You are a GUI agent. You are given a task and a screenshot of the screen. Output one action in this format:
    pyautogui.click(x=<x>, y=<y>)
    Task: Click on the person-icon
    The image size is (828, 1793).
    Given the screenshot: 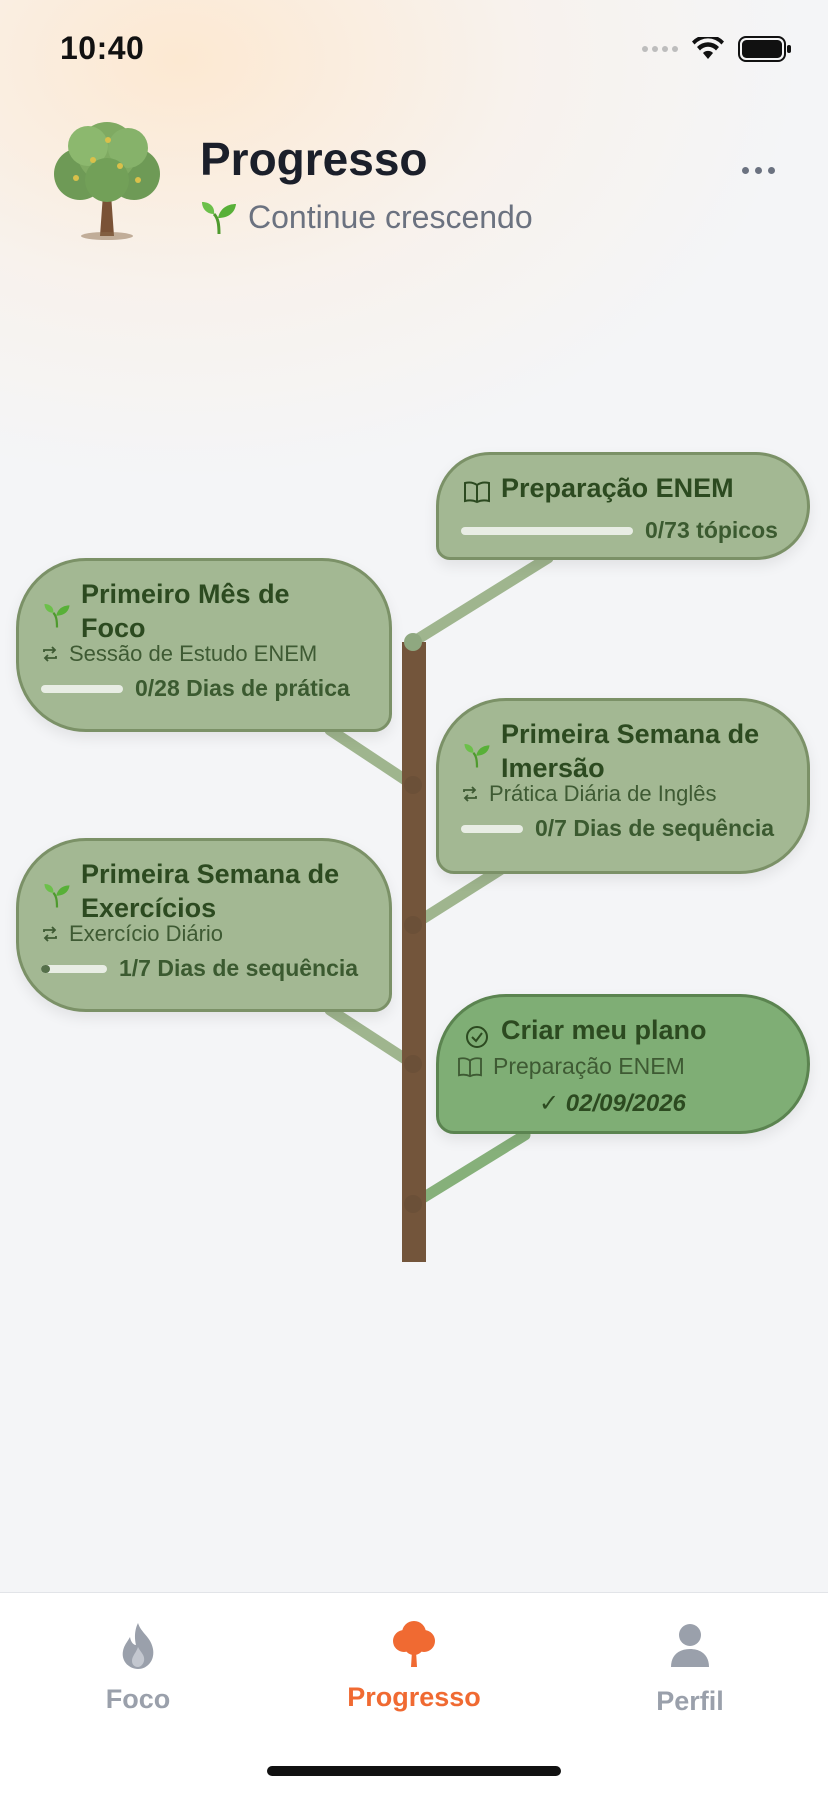 What is the action you would take?
    pyautogui.click(x=690, y=1645)
    